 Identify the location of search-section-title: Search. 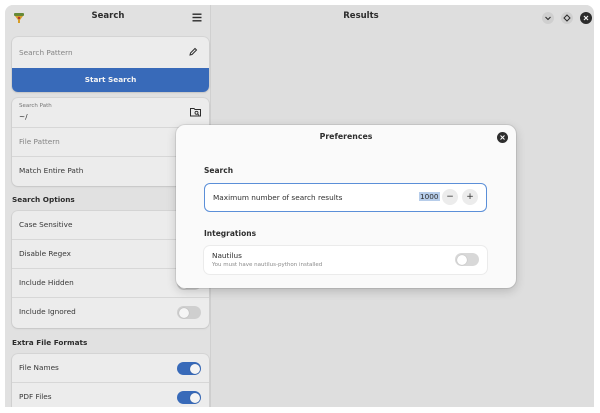
(219, 170).